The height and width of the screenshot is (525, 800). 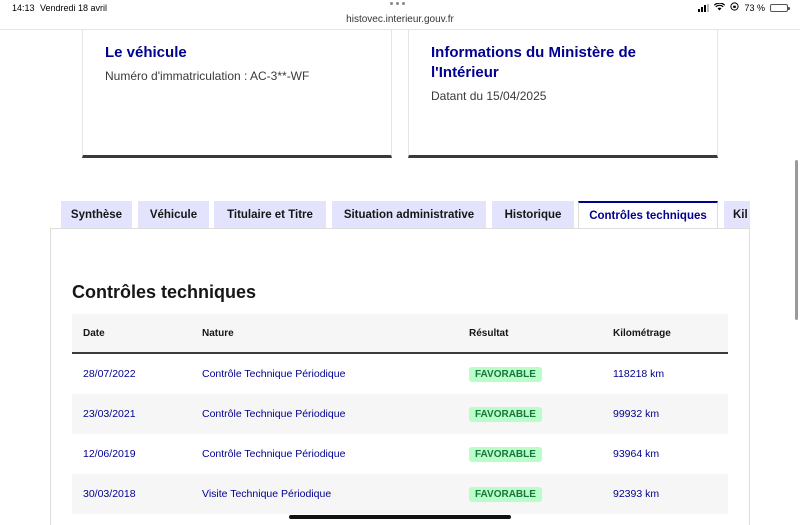 What do you see at coordinates (796, 240) in the screenshot?
I see `scrollbar` at bounding box center [796, 240].